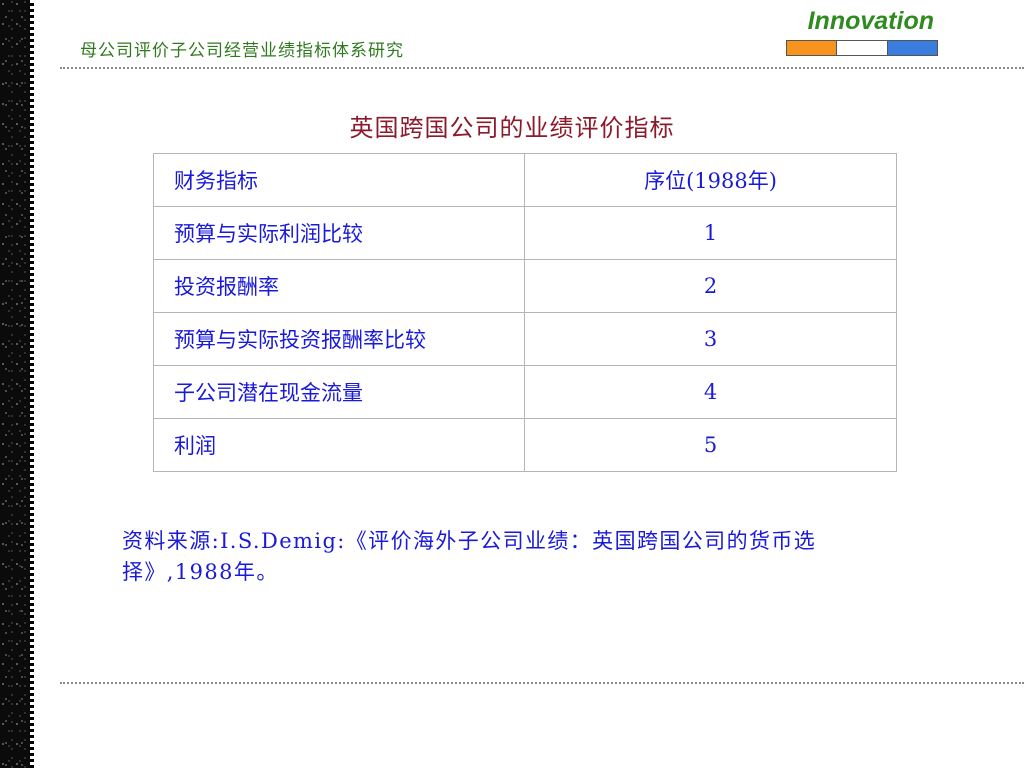 This screenshot has width=1024, height=768. What do you see at coordinates (870, 21) in the screenshot?
I see `logo-text: Innovation` at bounding box center [870, 21].